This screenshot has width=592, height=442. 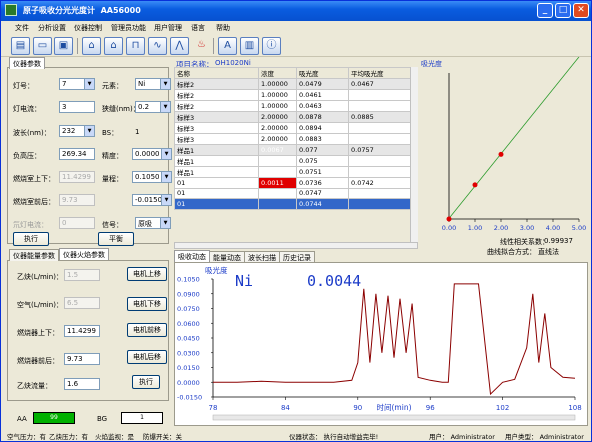 I want to click on motor-down-button: 电机下移, so click(x=147, y=304).